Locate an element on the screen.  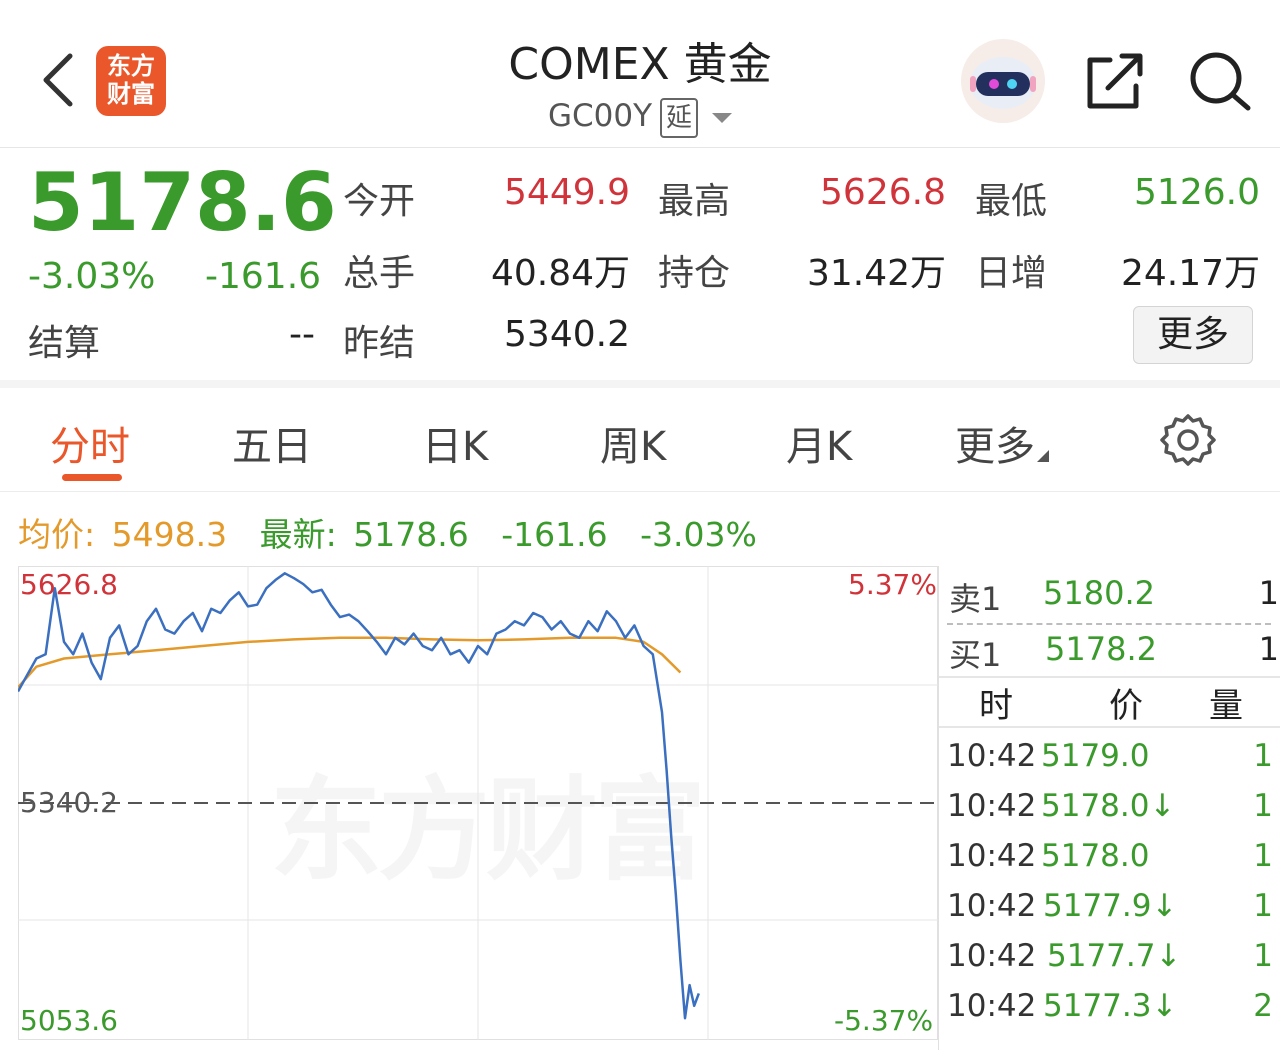
tick-price: 5178.0↓ is located at coordinates (1108, 806).